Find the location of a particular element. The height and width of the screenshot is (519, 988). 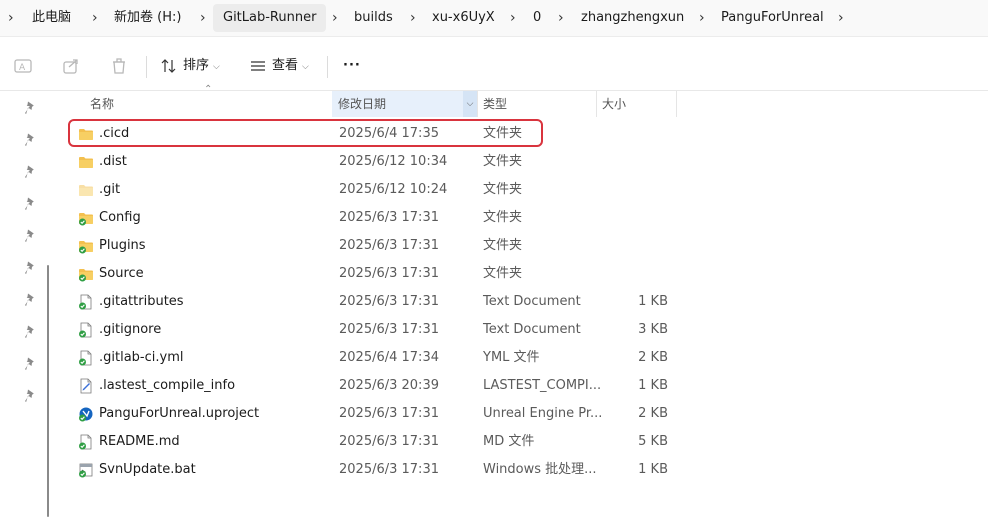

breadcrumb-item-this-pc: 此电脑 is located at coordinates (51, 18).